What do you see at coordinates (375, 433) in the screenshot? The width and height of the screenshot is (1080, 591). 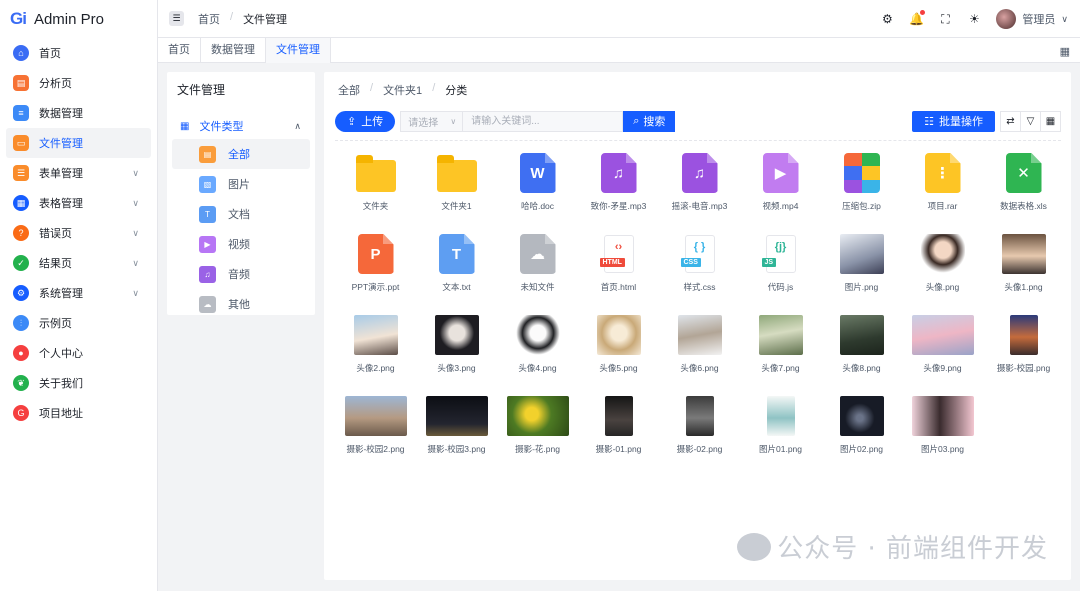 I see `file-item: 摄影-校园2.png` at bounding box center [375, 433].